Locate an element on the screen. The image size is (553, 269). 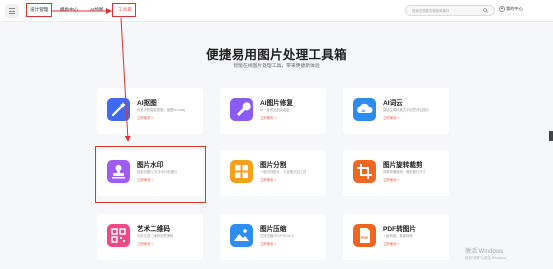
annotation-arrows is located at coordinates (91, 75).